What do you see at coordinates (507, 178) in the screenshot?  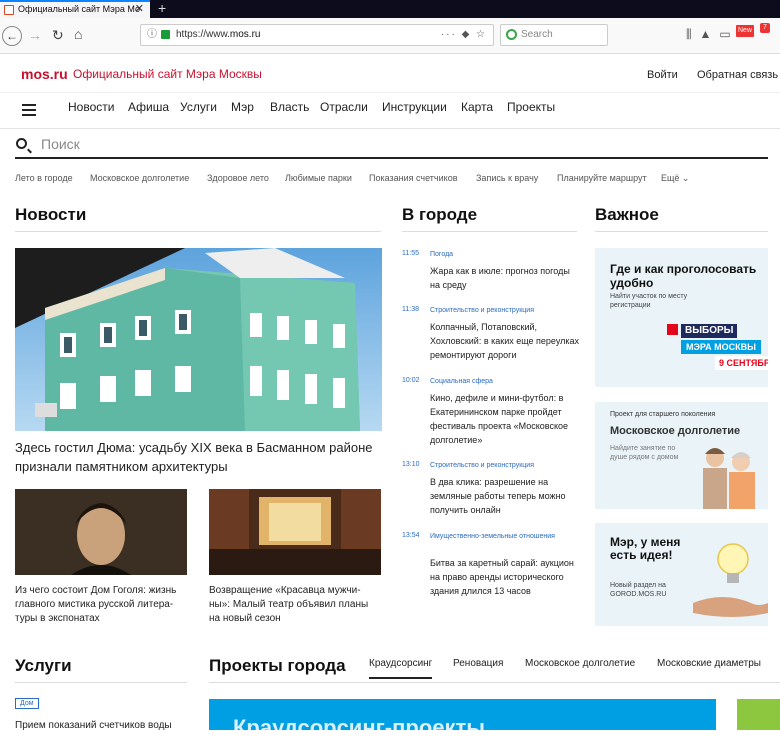 I see `quick-link: Запись к врачу` at bounding box center [507, 178].